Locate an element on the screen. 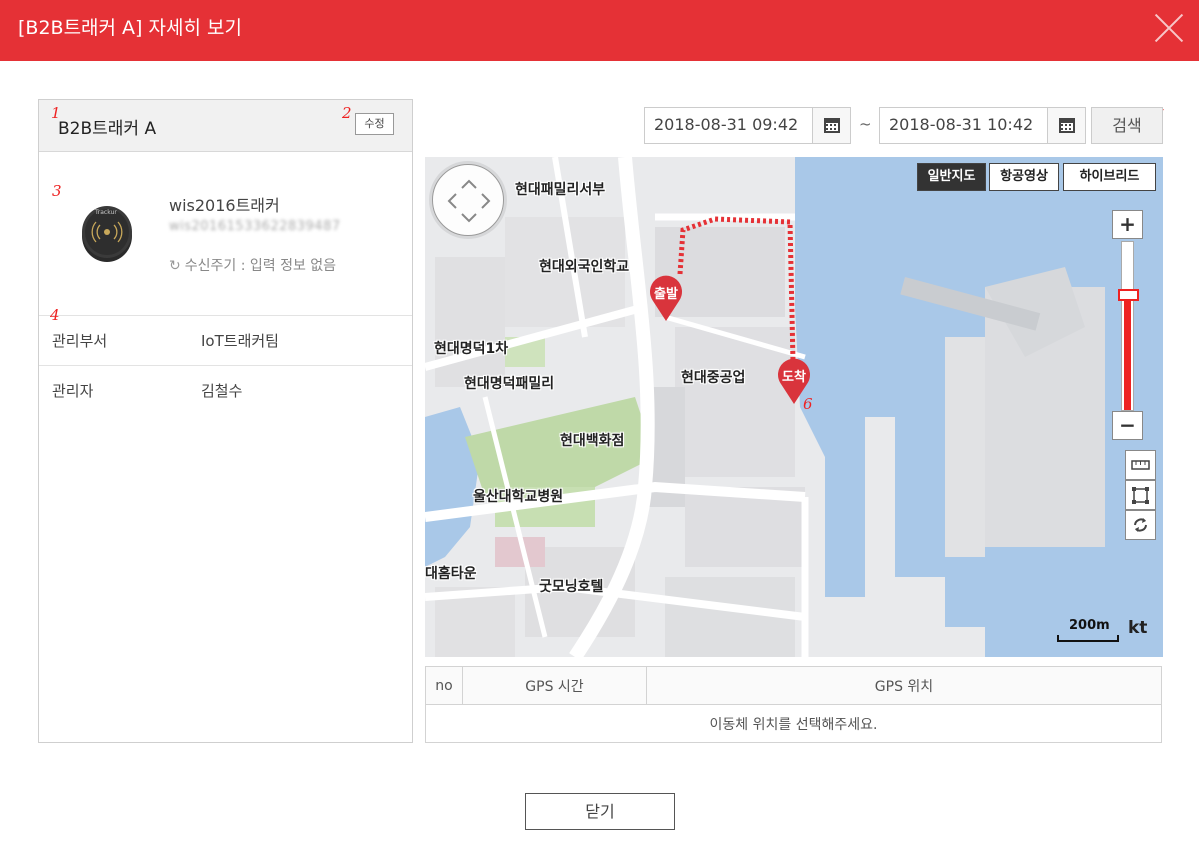 The width and height of the screenshot is (1199, 853). table-row: 이동체 위치를 선택해주세요. is located at coordinates (793, 723).